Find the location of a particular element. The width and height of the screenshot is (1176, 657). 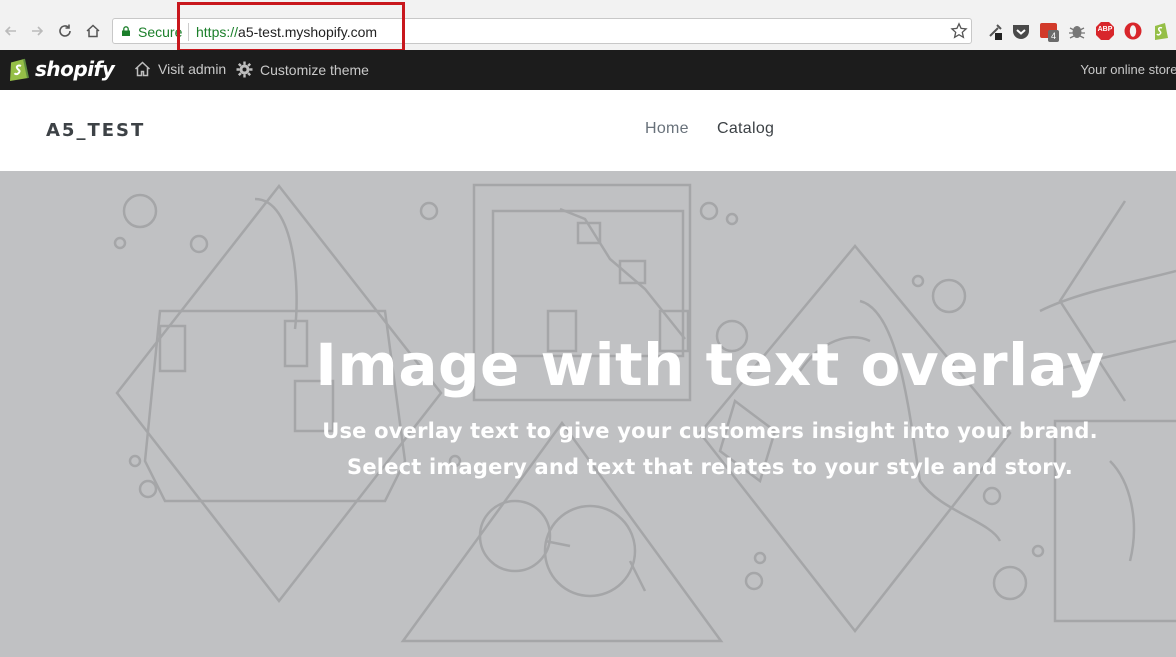

nav-catalog-link: Catalog is located at coordinates (745, 129).